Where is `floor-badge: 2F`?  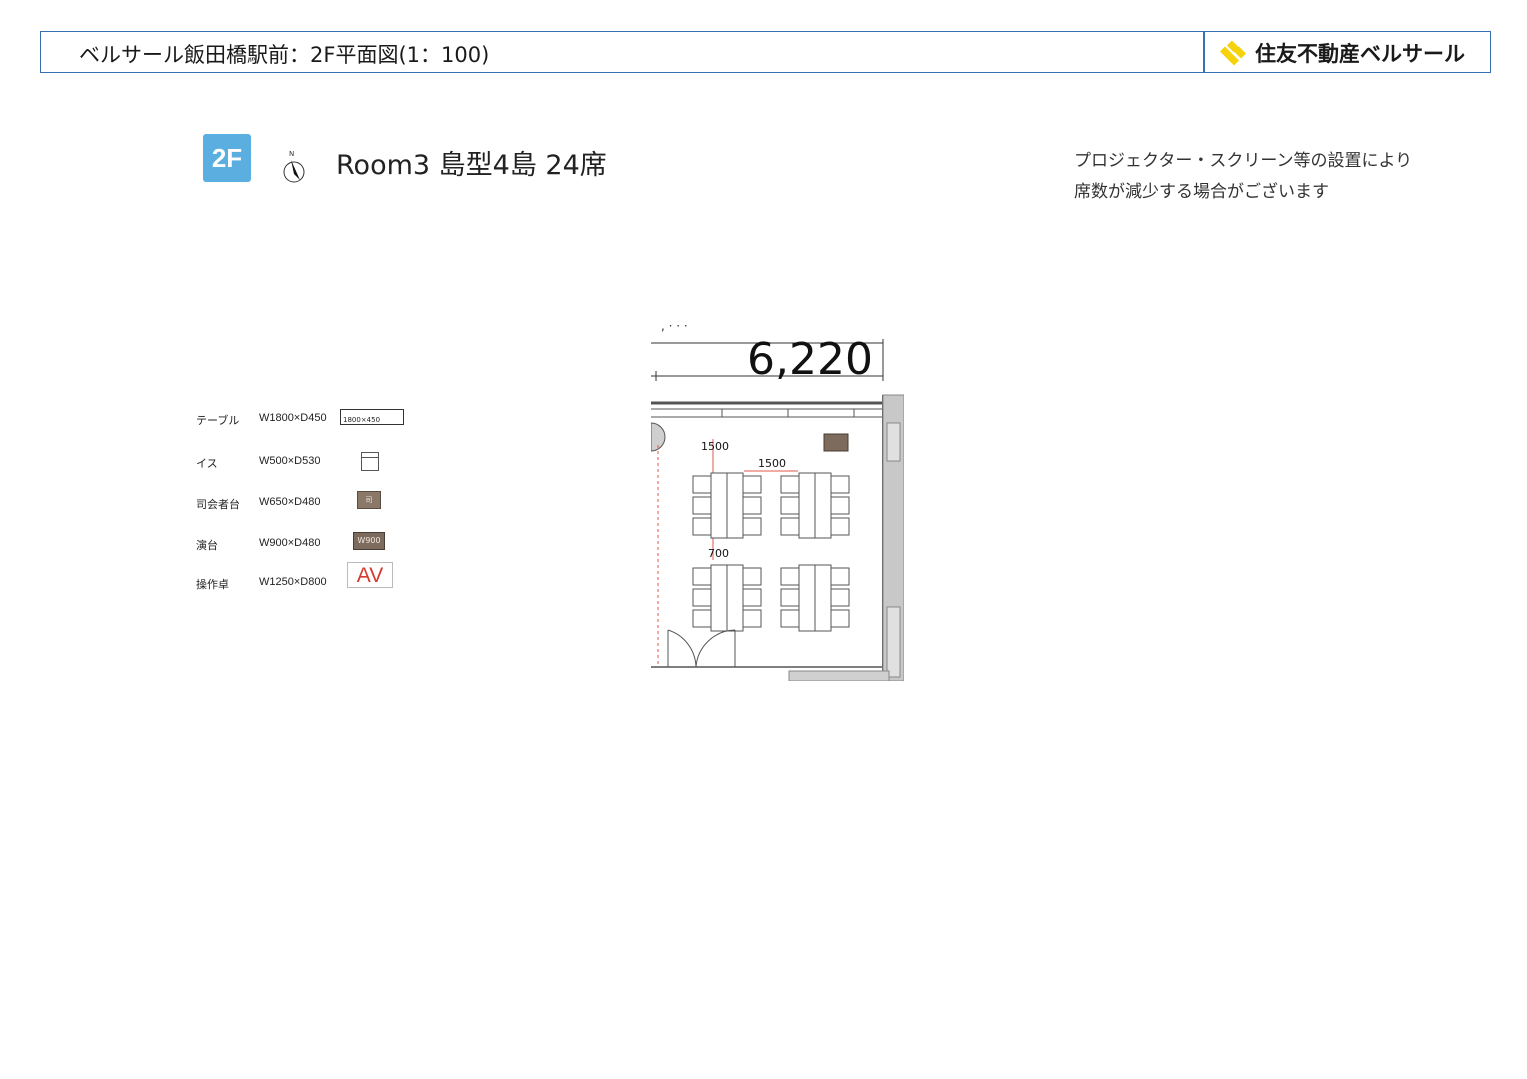 floor-badge: 2F is located at coordinates (227, 158).